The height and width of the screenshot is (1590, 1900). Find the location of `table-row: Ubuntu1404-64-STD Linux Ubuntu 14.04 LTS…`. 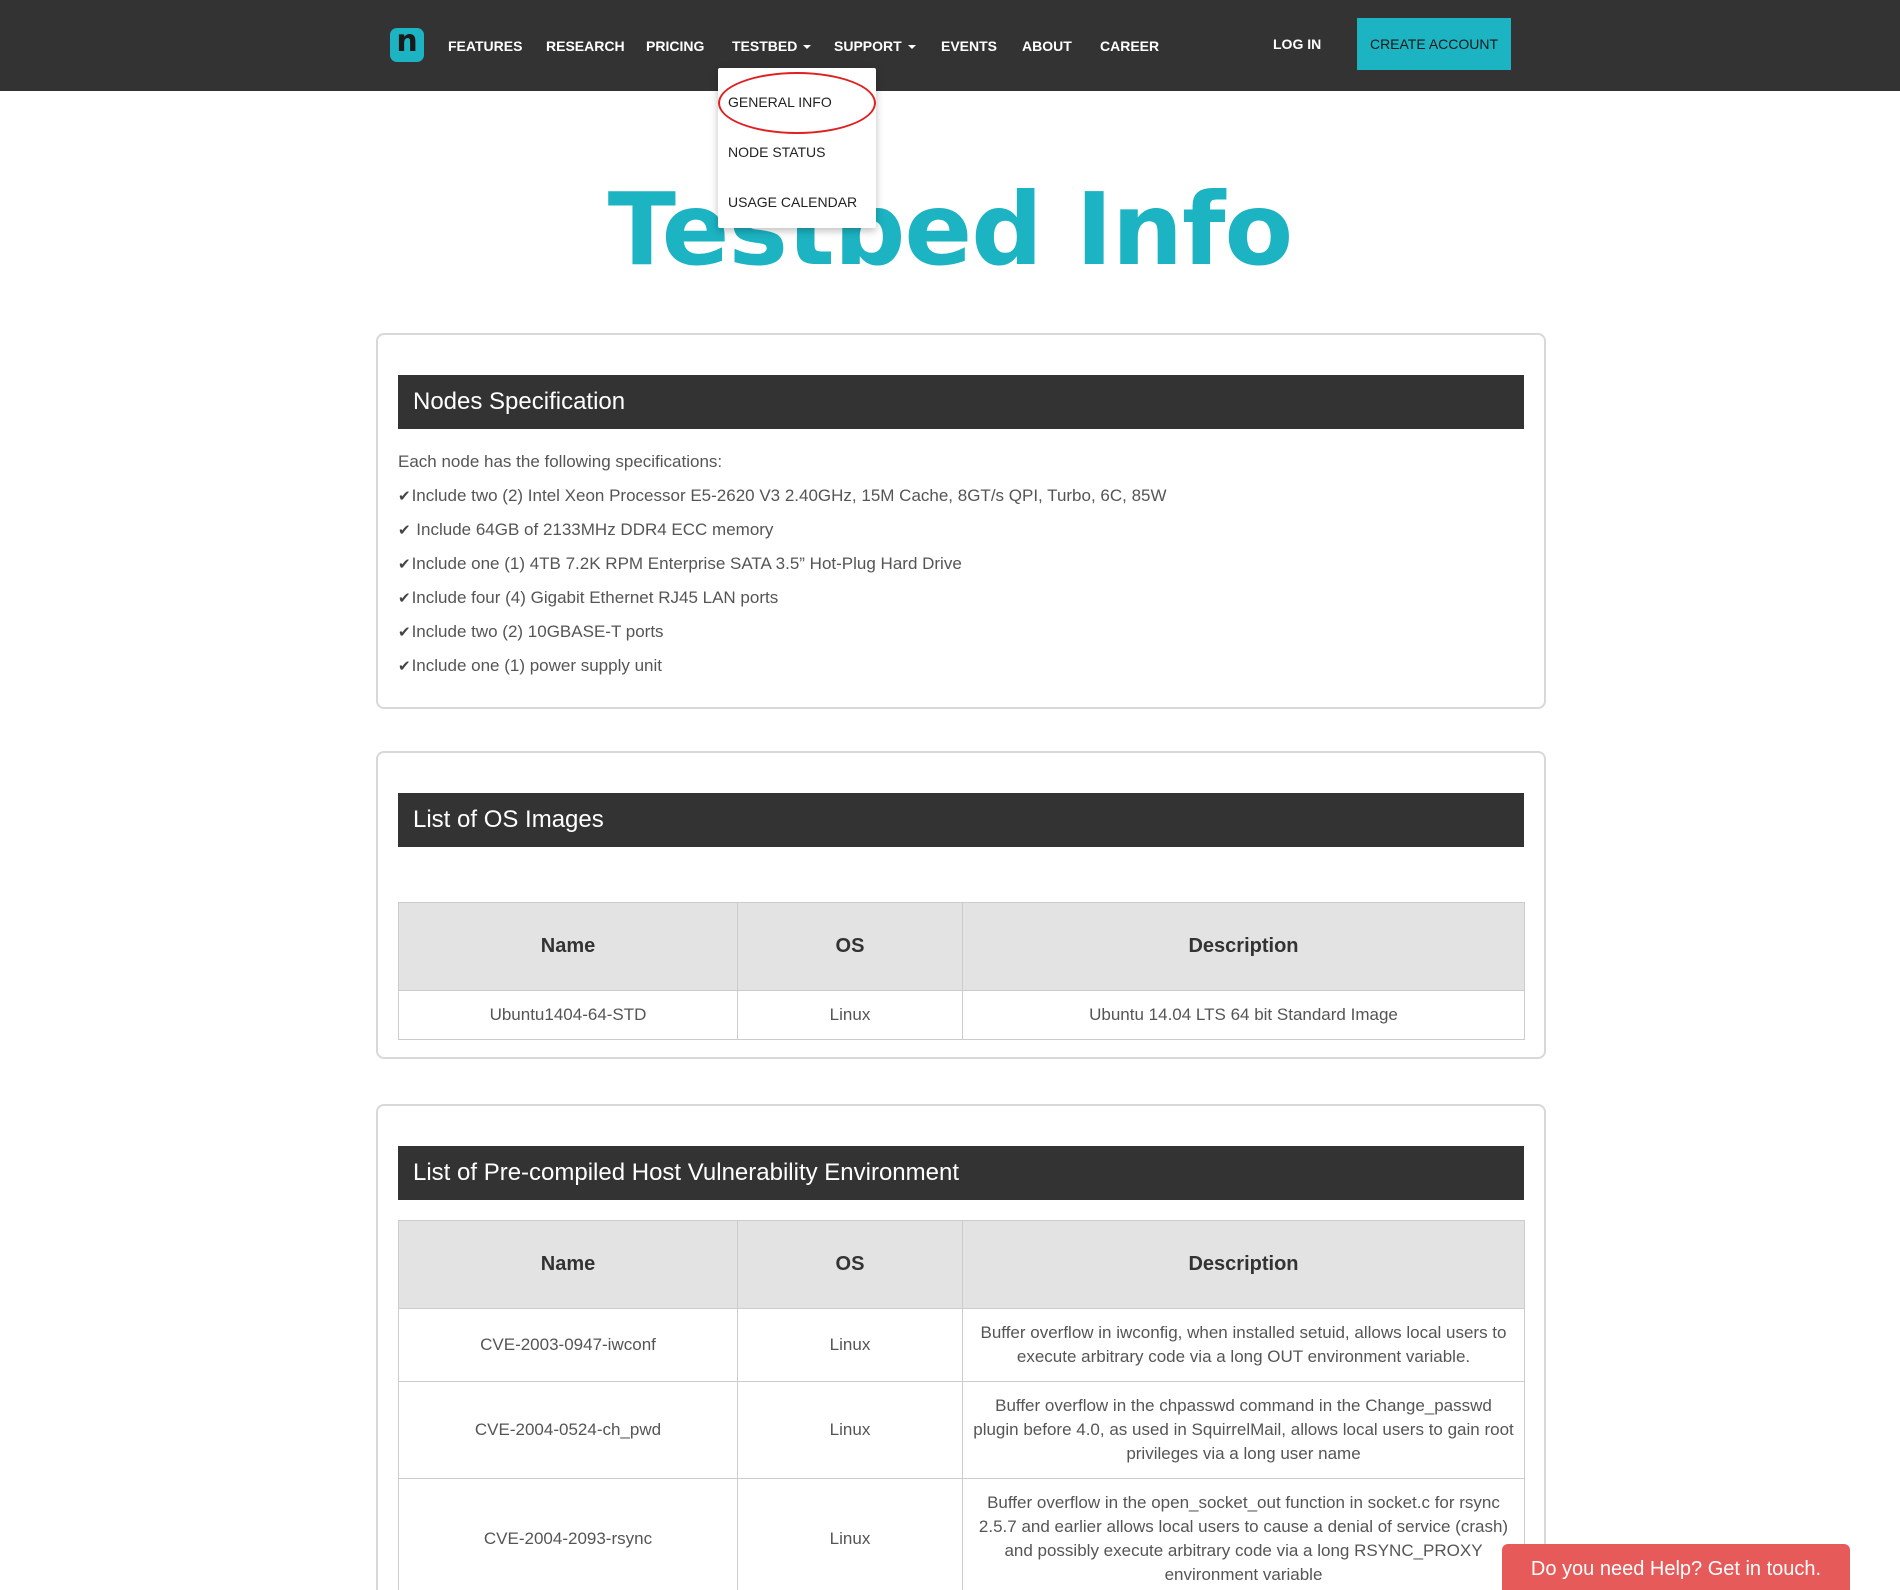

table-row: Ubuntu1404-64-STD Linux Ubuntu 14.04 LTS… is located at coordinates (961, 1015).